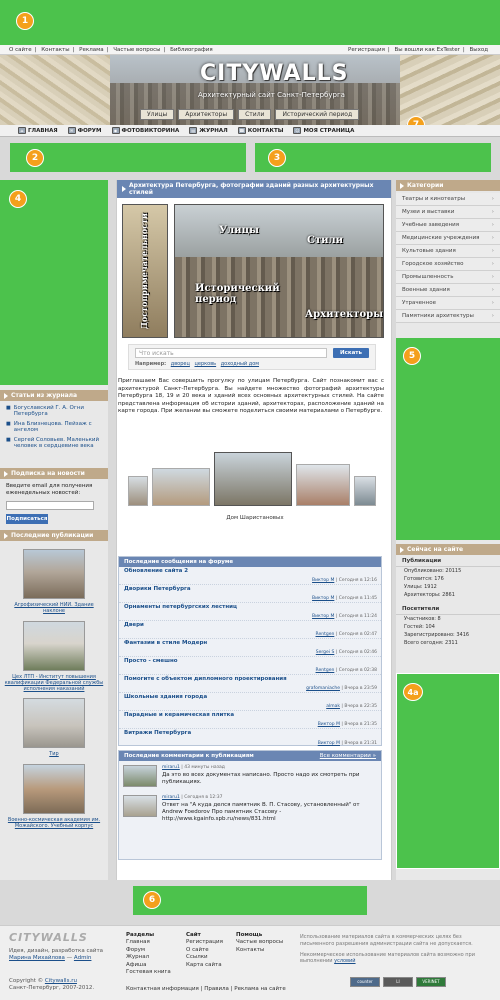 The width and height of the screenshot is (500, 1000). Describe the element at coordinates (348, 756) in the screenshot. I see `all-comments-link: Все комментарии »` at that location.